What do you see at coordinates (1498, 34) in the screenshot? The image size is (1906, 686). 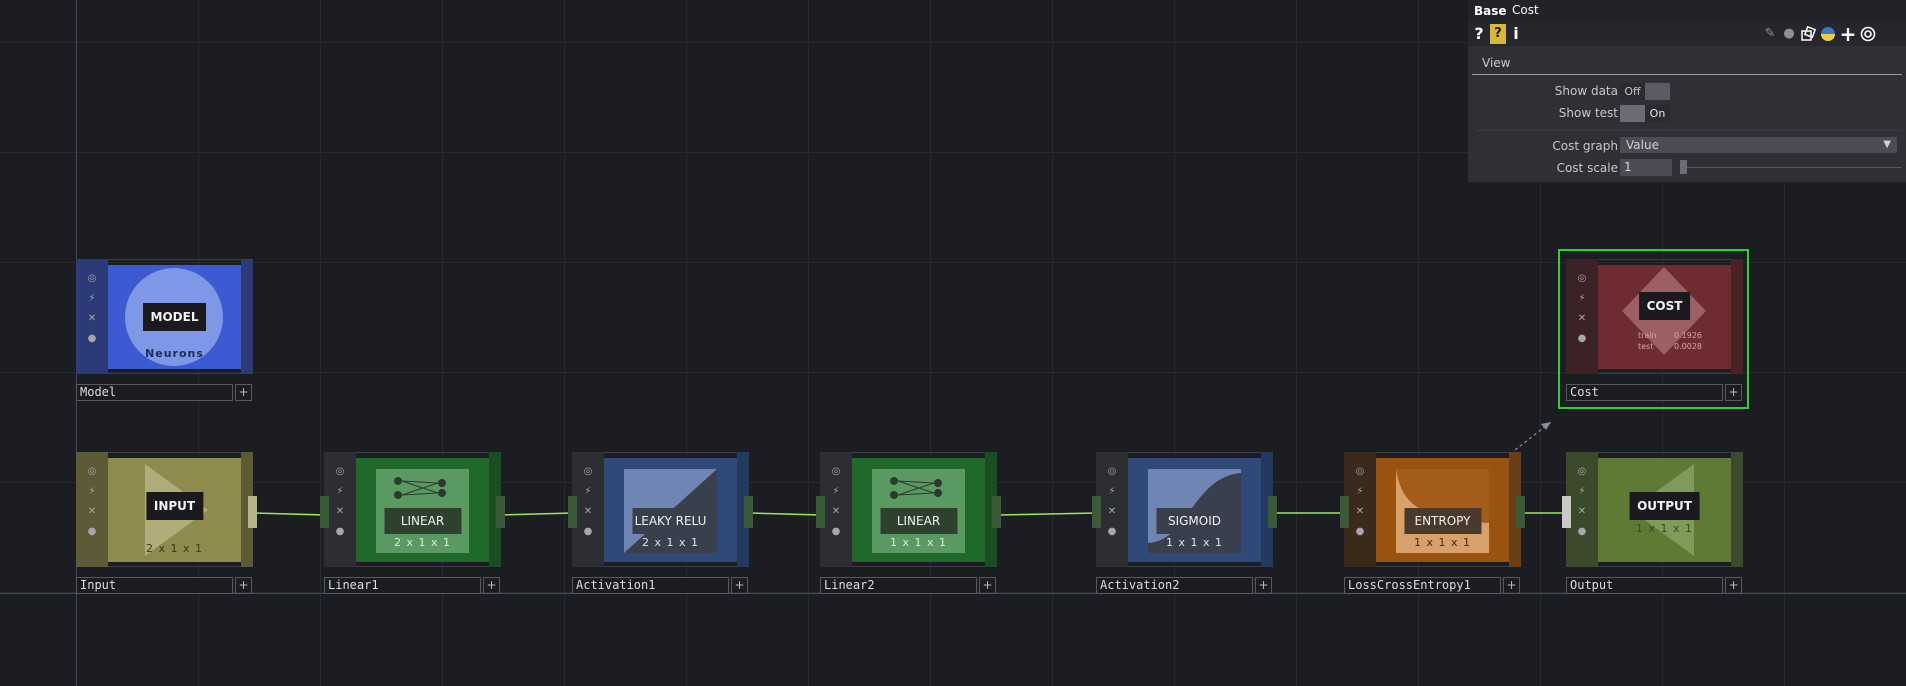 I see `operator-help-icon: ?` at bounding box center [1498, 34].